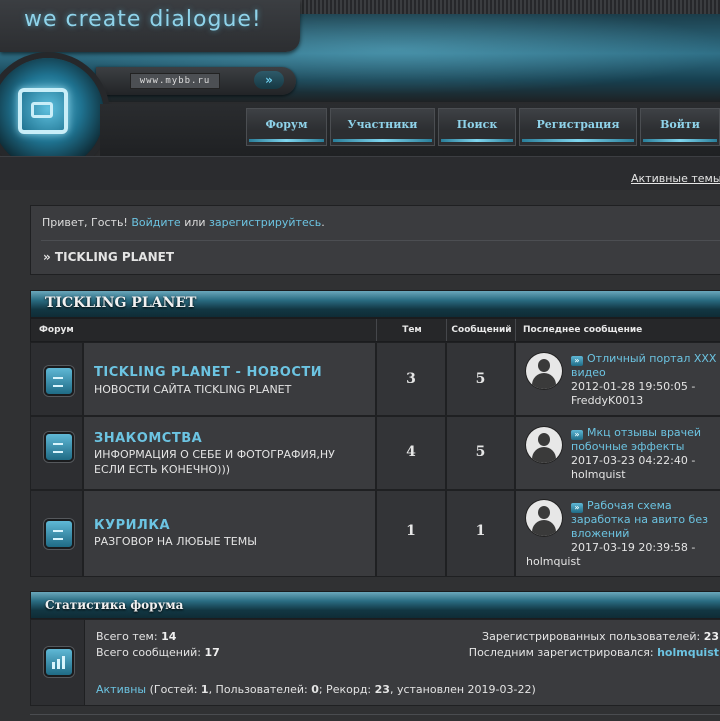 The image size is (720, 721). I want to click on total-posts-value: 17, so click(212, 652).